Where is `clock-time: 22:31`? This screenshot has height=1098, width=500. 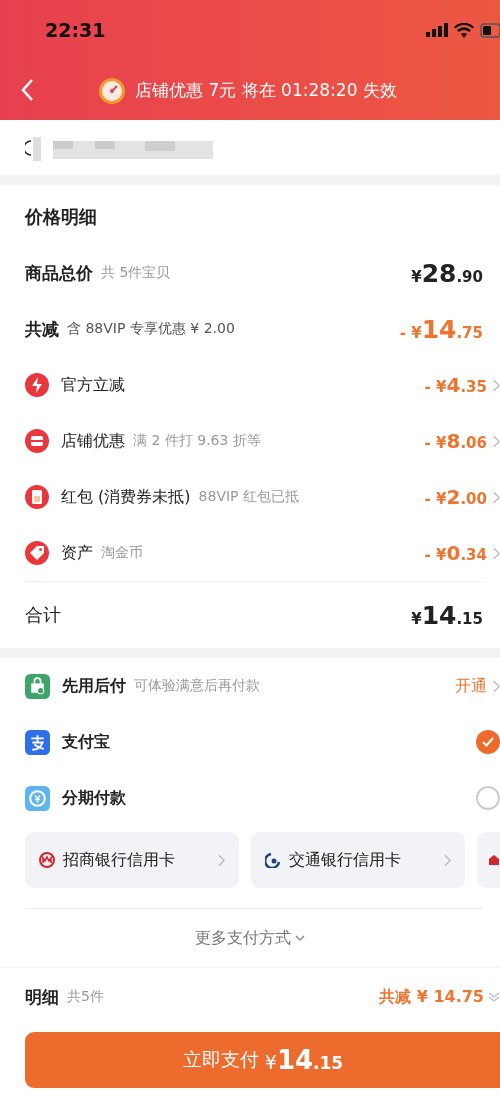 clock-time: 22:31 is located at coordinates (75, 30).